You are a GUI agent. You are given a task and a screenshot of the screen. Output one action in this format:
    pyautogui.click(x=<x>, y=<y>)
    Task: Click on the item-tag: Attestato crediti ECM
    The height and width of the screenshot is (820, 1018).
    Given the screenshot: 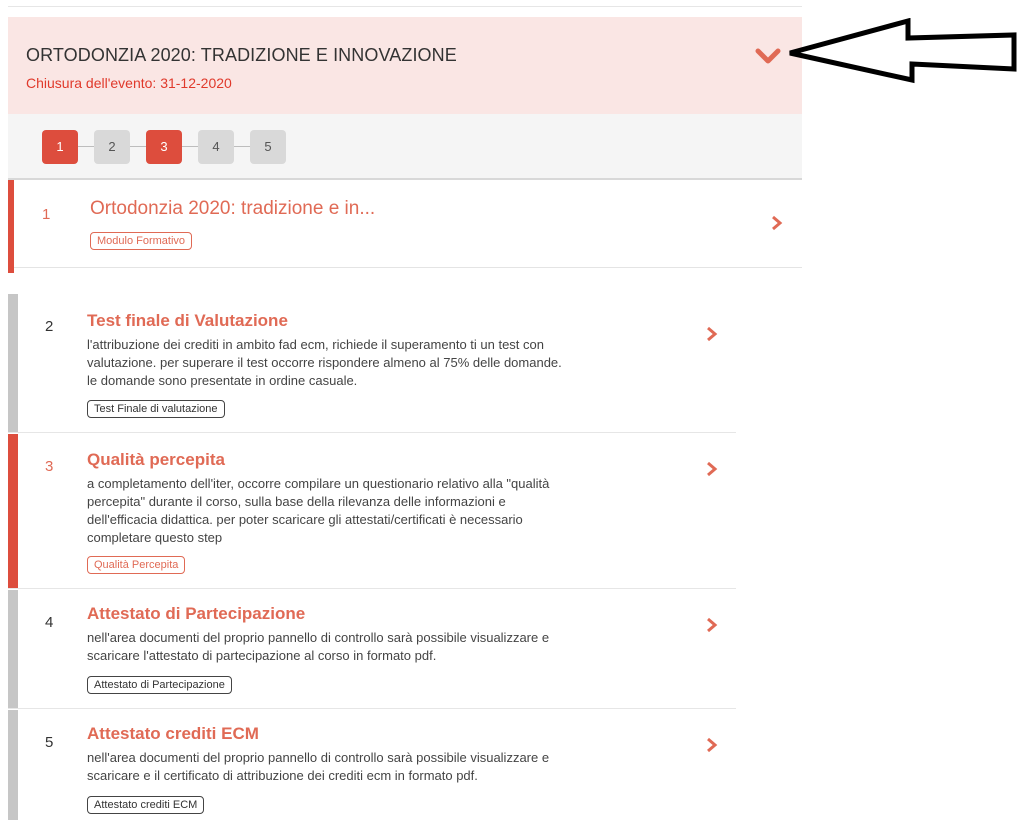 What is the action you would take?
    pyautogui.click(x=146, y=805)
    